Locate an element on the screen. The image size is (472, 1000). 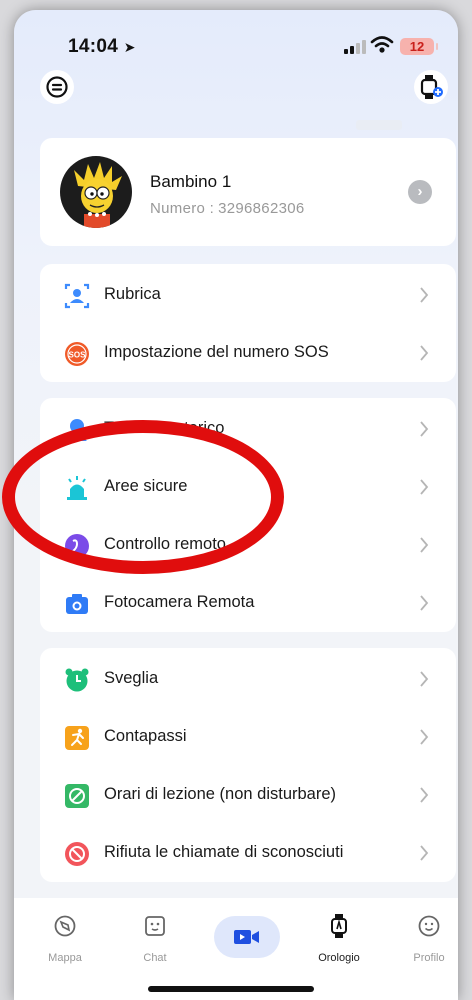
menu-label: Rubrica is located at coordinates (132, 294).